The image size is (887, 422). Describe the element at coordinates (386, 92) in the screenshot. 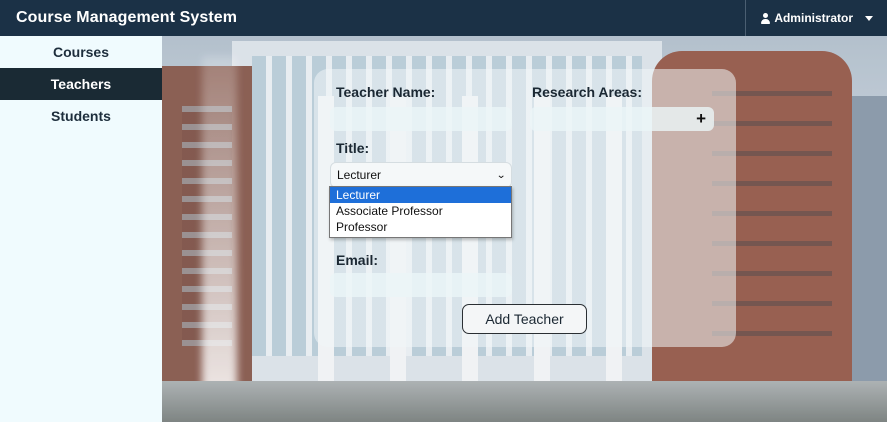

I see `teacher-name-label: Teacher Name:` at that location.